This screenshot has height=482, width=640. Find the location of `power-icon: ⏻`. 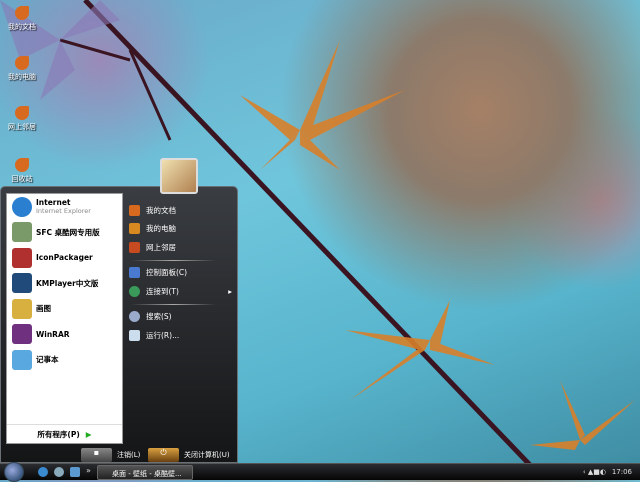

power-icon: ⏻ is located at coordinates (163, 452).